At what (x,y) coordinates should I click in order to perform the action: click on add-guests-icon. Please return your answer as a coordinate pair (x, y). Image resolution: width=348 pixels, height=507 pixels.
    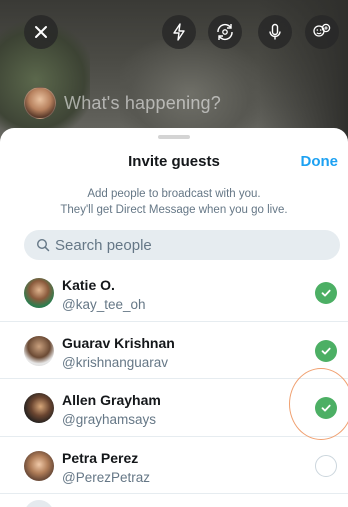
    Looking at the image, I should click on (322, 30).